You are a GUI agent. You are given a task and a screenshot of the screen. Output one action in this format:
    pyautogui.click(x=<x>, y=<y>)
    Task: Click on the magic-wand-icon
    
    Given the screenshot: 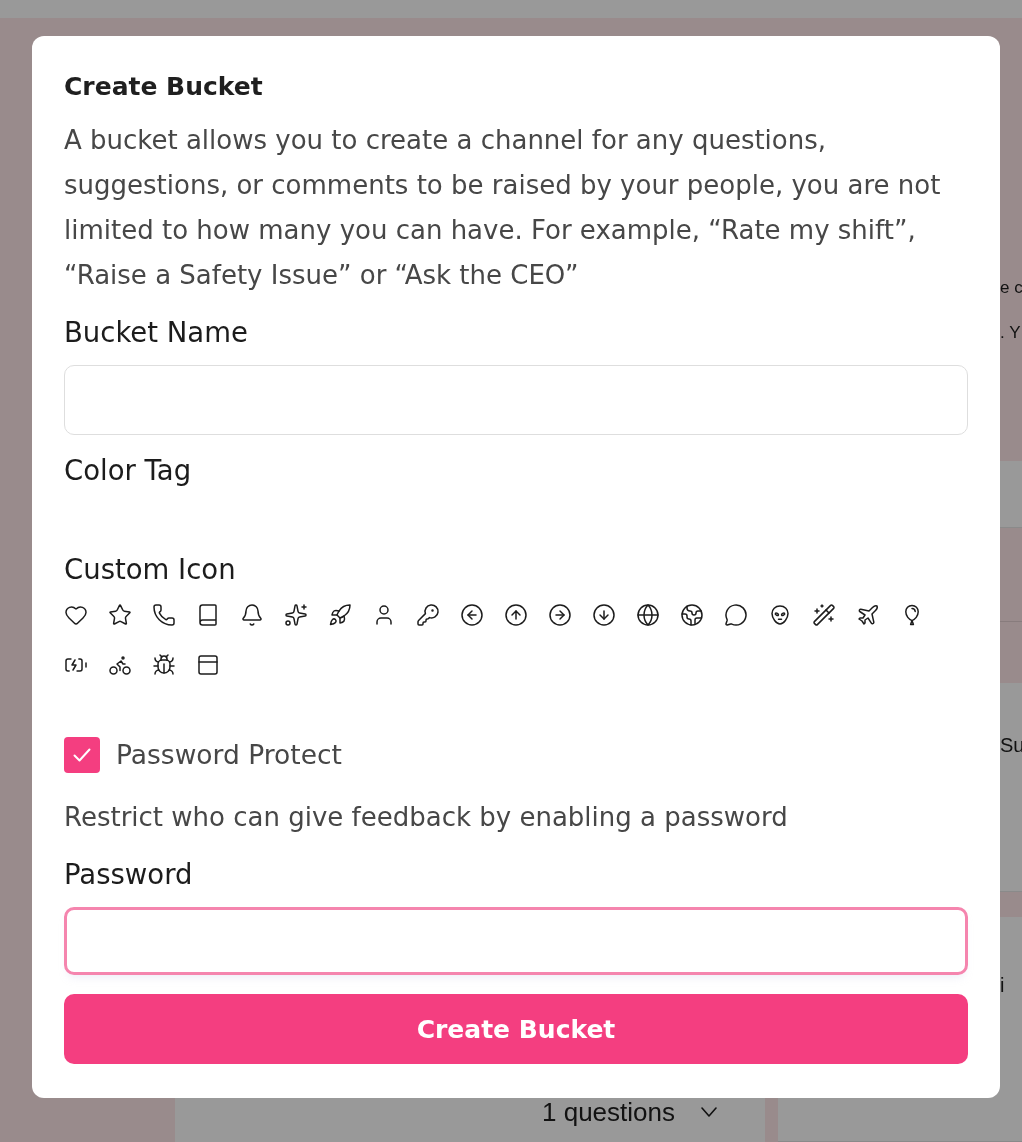 What is the action you would take?
    pyautogui.click(x=824, y=615)
    